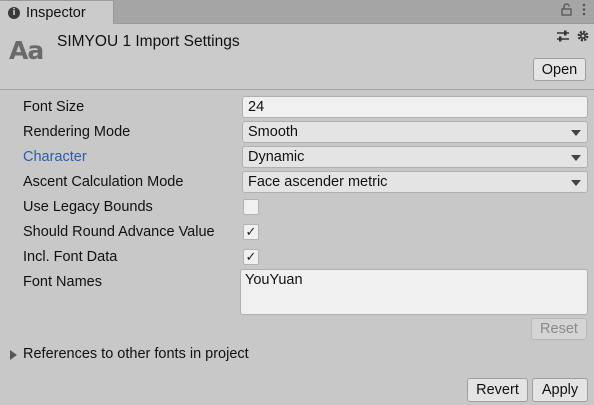 The image size is (594, 405). I want to click on rendering-mode-row: Rendering Mode Smooth, so click(297, 132).